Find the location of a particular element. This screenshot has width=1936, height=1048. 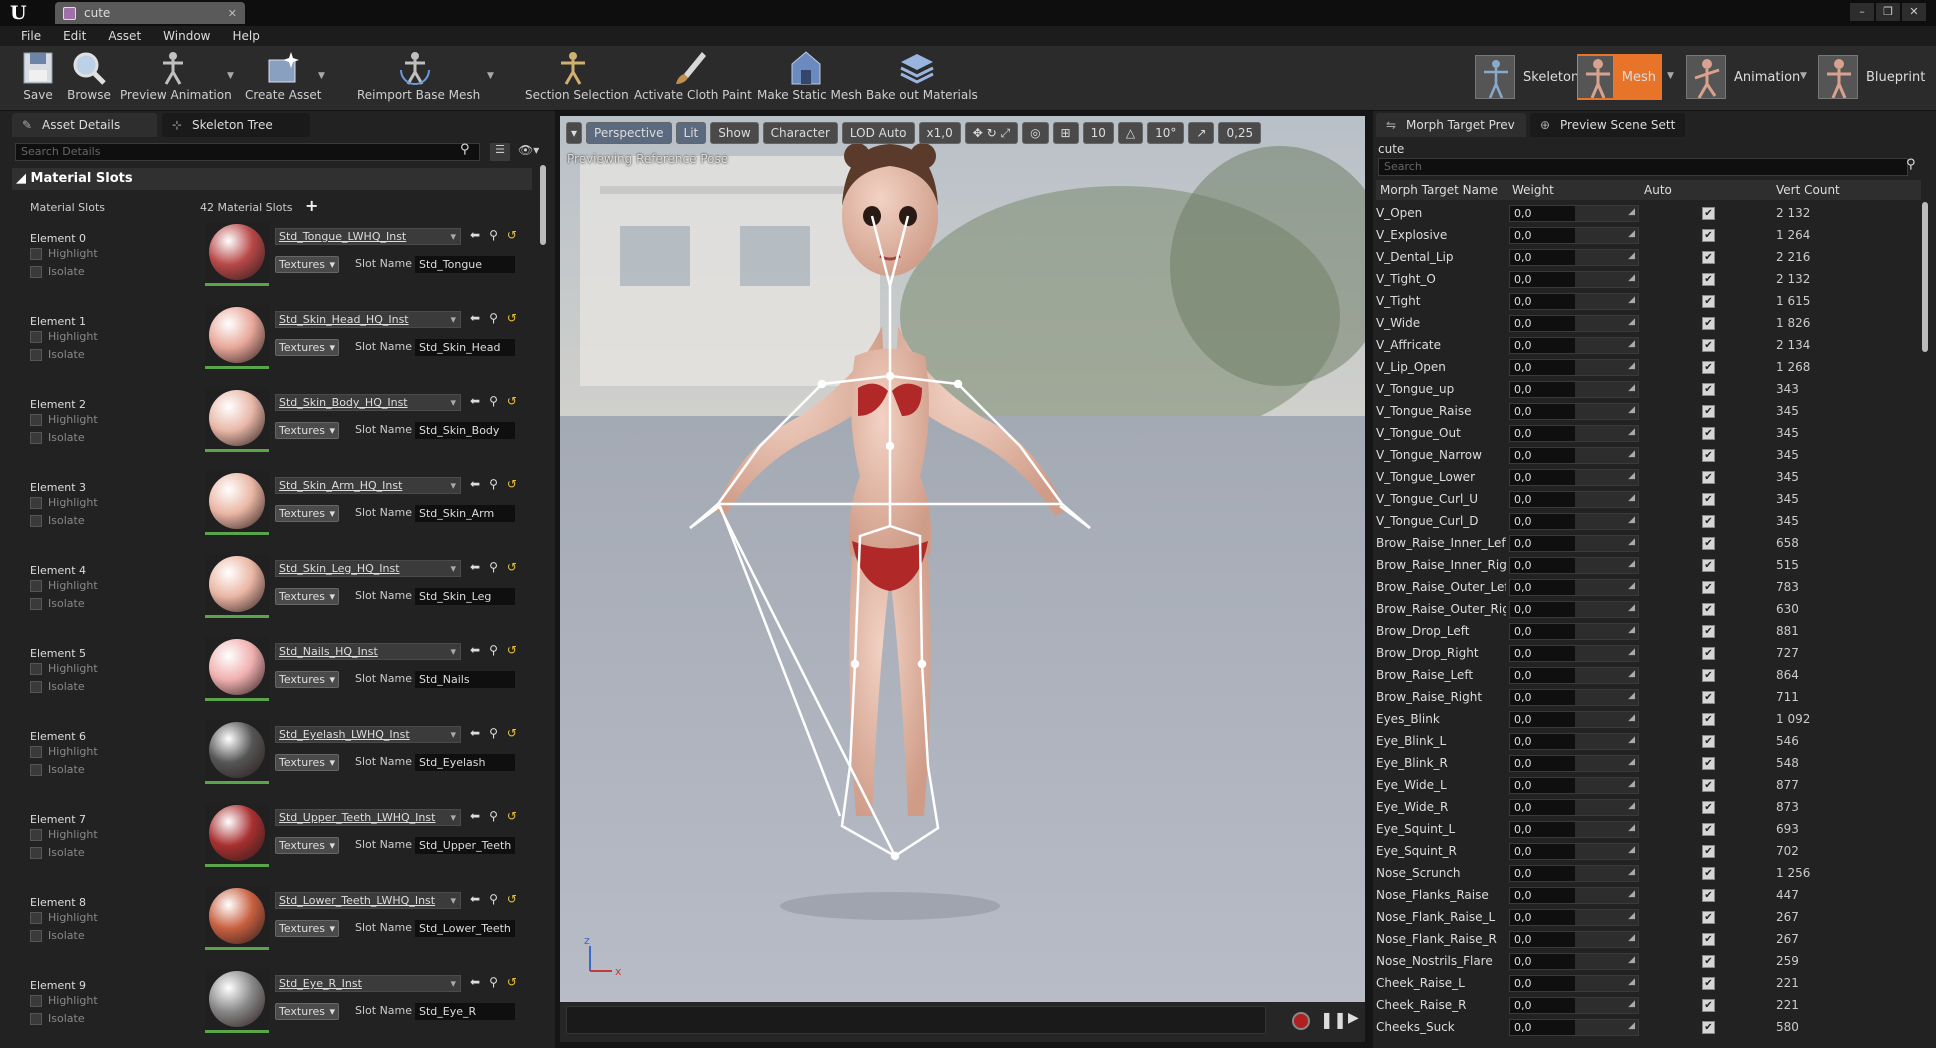

morph-target-row: V_Tight_O 0,0 ✔ 2 132 is located at coordinates (1651, 279).